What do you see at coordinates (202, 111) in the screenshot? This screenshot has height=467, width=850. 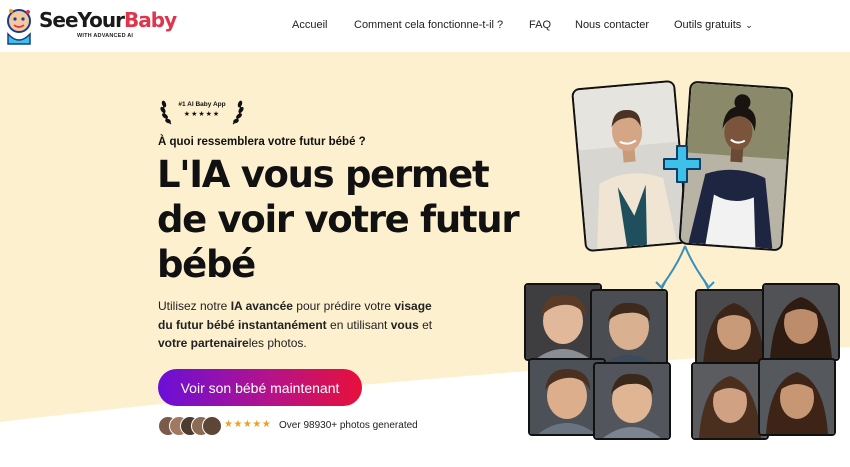 I see `award-badge: #1 AI Baby App ★★★★★` at bounding box center [202, 111].